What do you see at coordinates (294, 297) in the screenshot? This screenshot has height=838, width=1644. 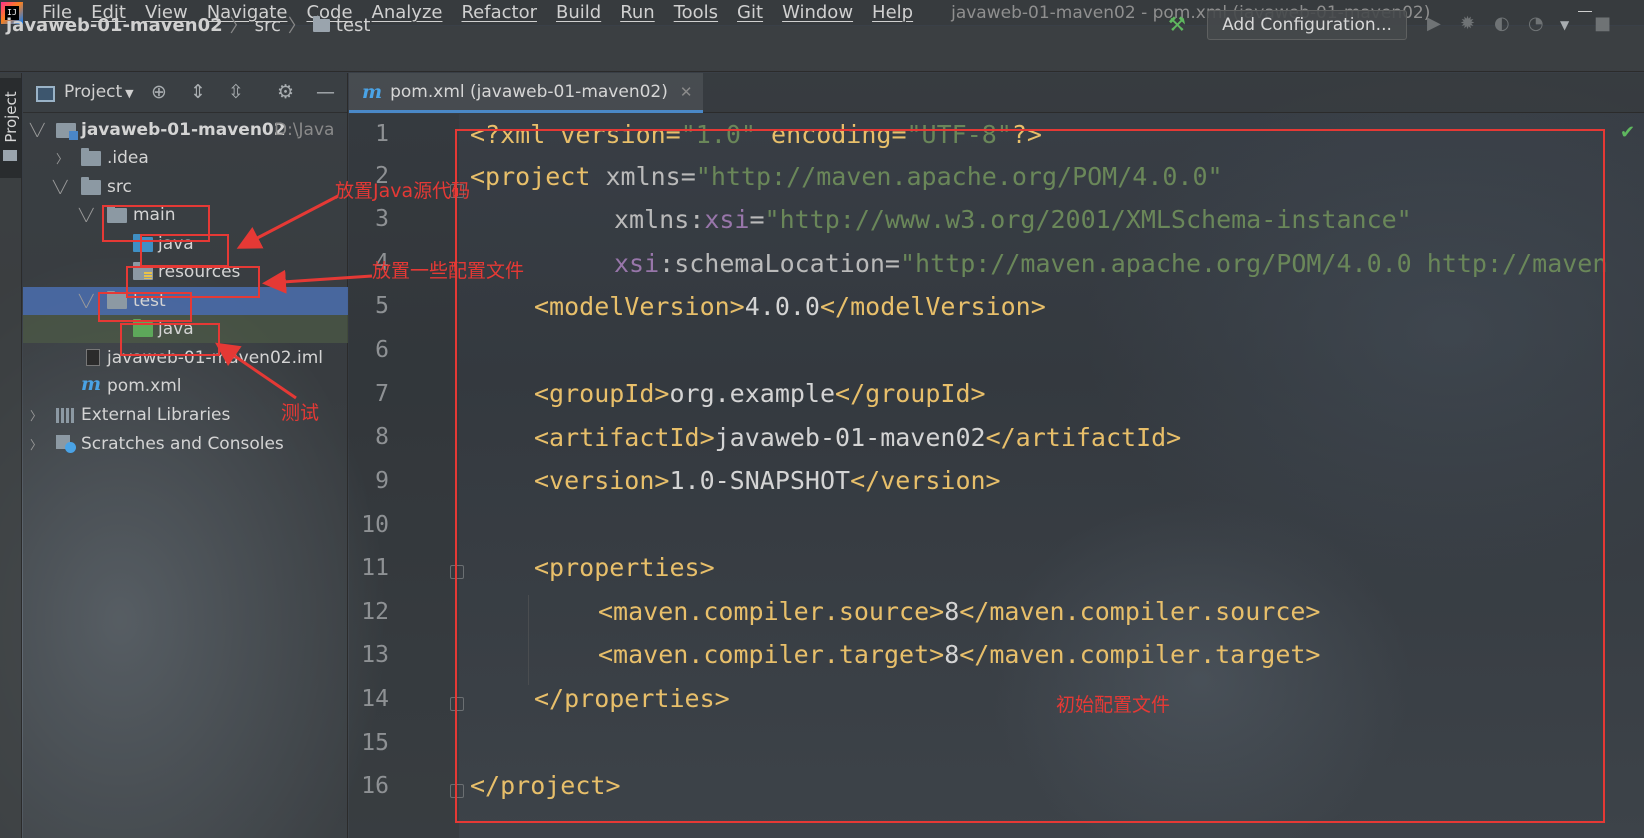 I see `annotation-arrows` at bounding box center [294, 297].